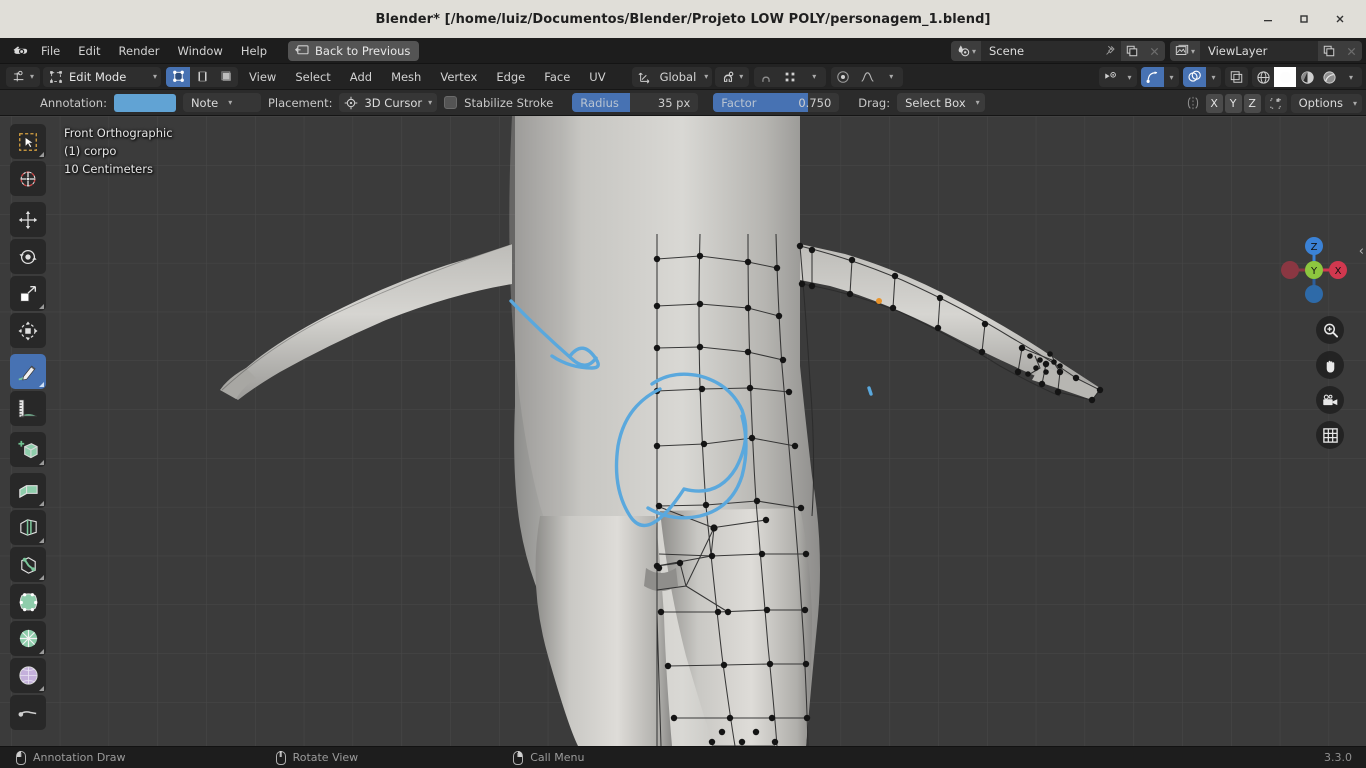 This screenshot has height=768, width=1366. Describe the element at coordinates (254, 51) in the screenshot. I see `menu-help: Help` at that location.